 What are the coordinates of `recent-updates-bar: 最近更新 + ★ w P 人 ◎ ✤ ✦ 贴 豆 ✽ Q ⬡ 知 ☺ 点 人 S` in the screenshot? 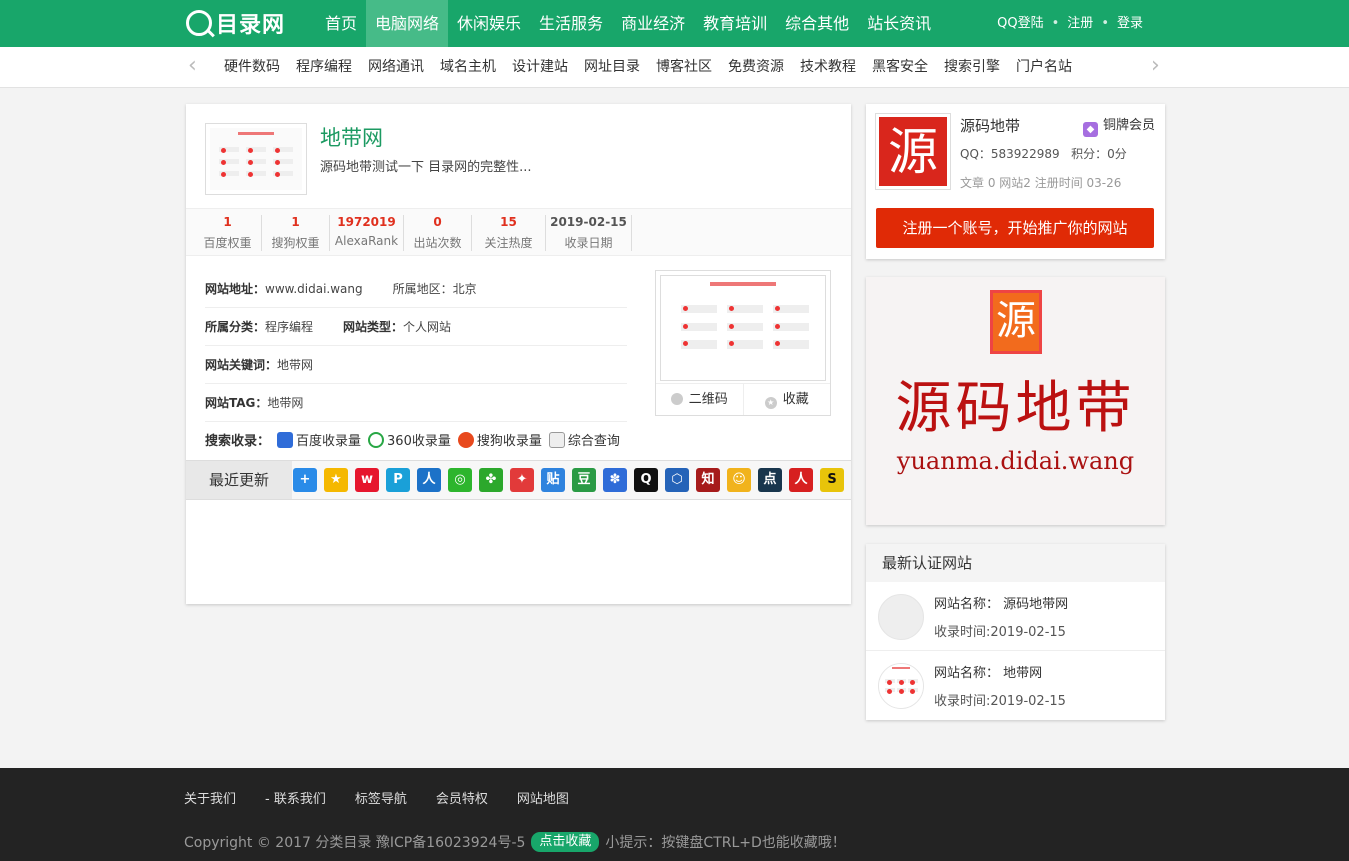 It's located at (518, 480).